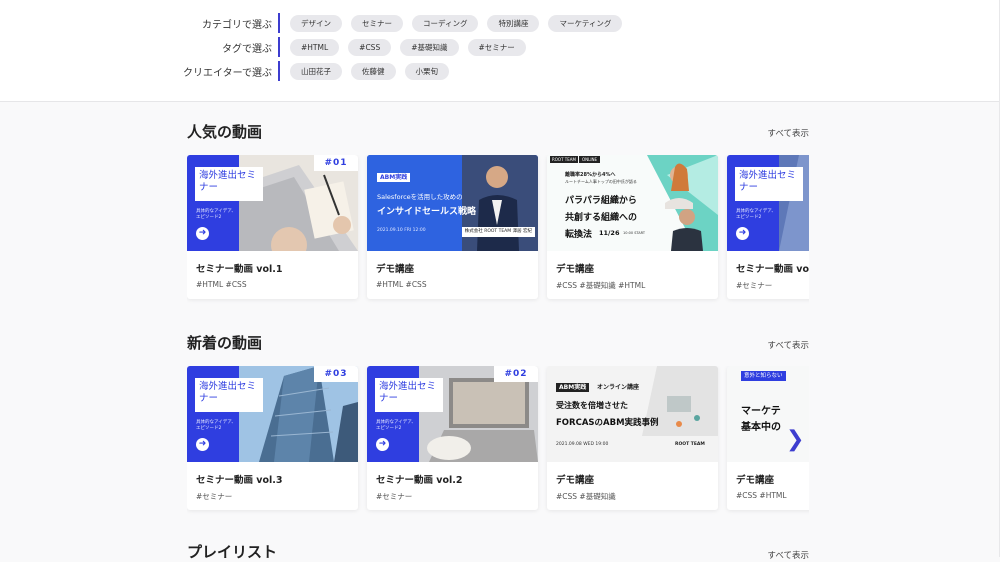  I want to click on tag-chips: #HTML #CSS #基礎知識 #セミナー, so click(408, 47).